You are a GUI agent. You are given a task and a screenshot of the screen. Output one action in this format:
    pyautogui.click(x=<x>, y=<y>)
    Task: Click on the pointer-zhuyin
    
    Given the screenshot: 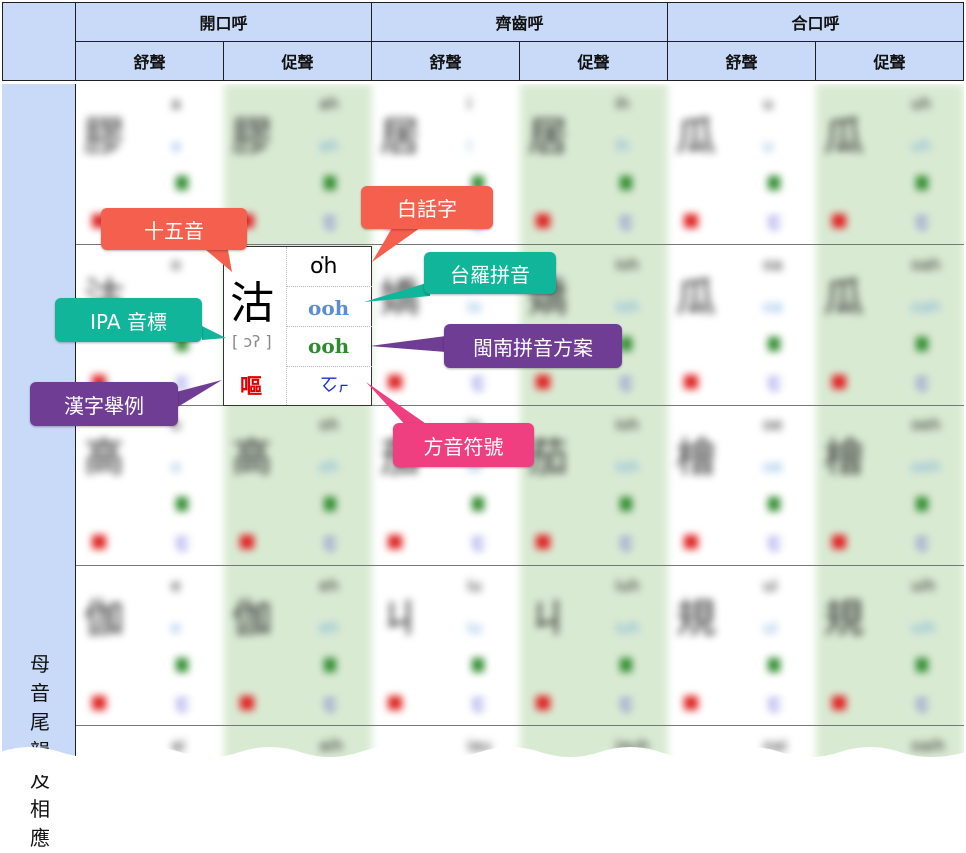 What is the action you would take?
    pyautogui.click(x=399, y=405)
    